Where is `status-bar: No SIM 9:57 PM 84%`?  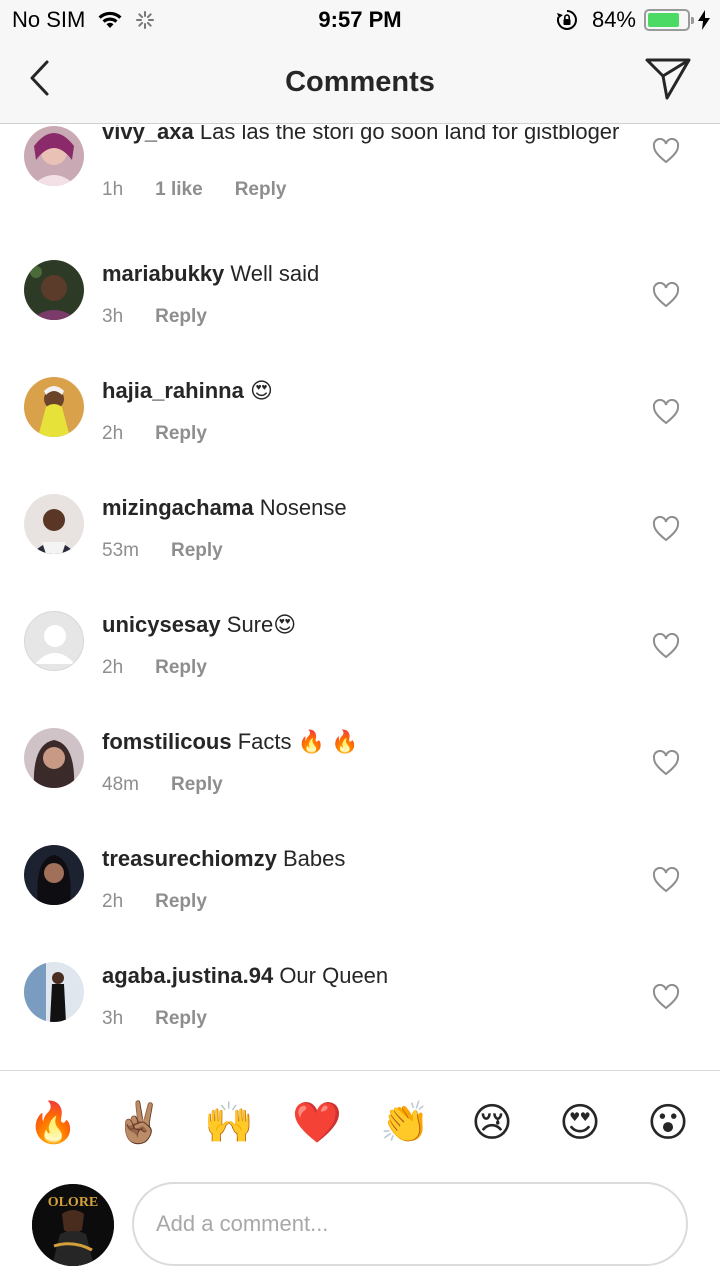 status-bar: No SIM 9:57 PM 84% is located at coordinates (360, 20).